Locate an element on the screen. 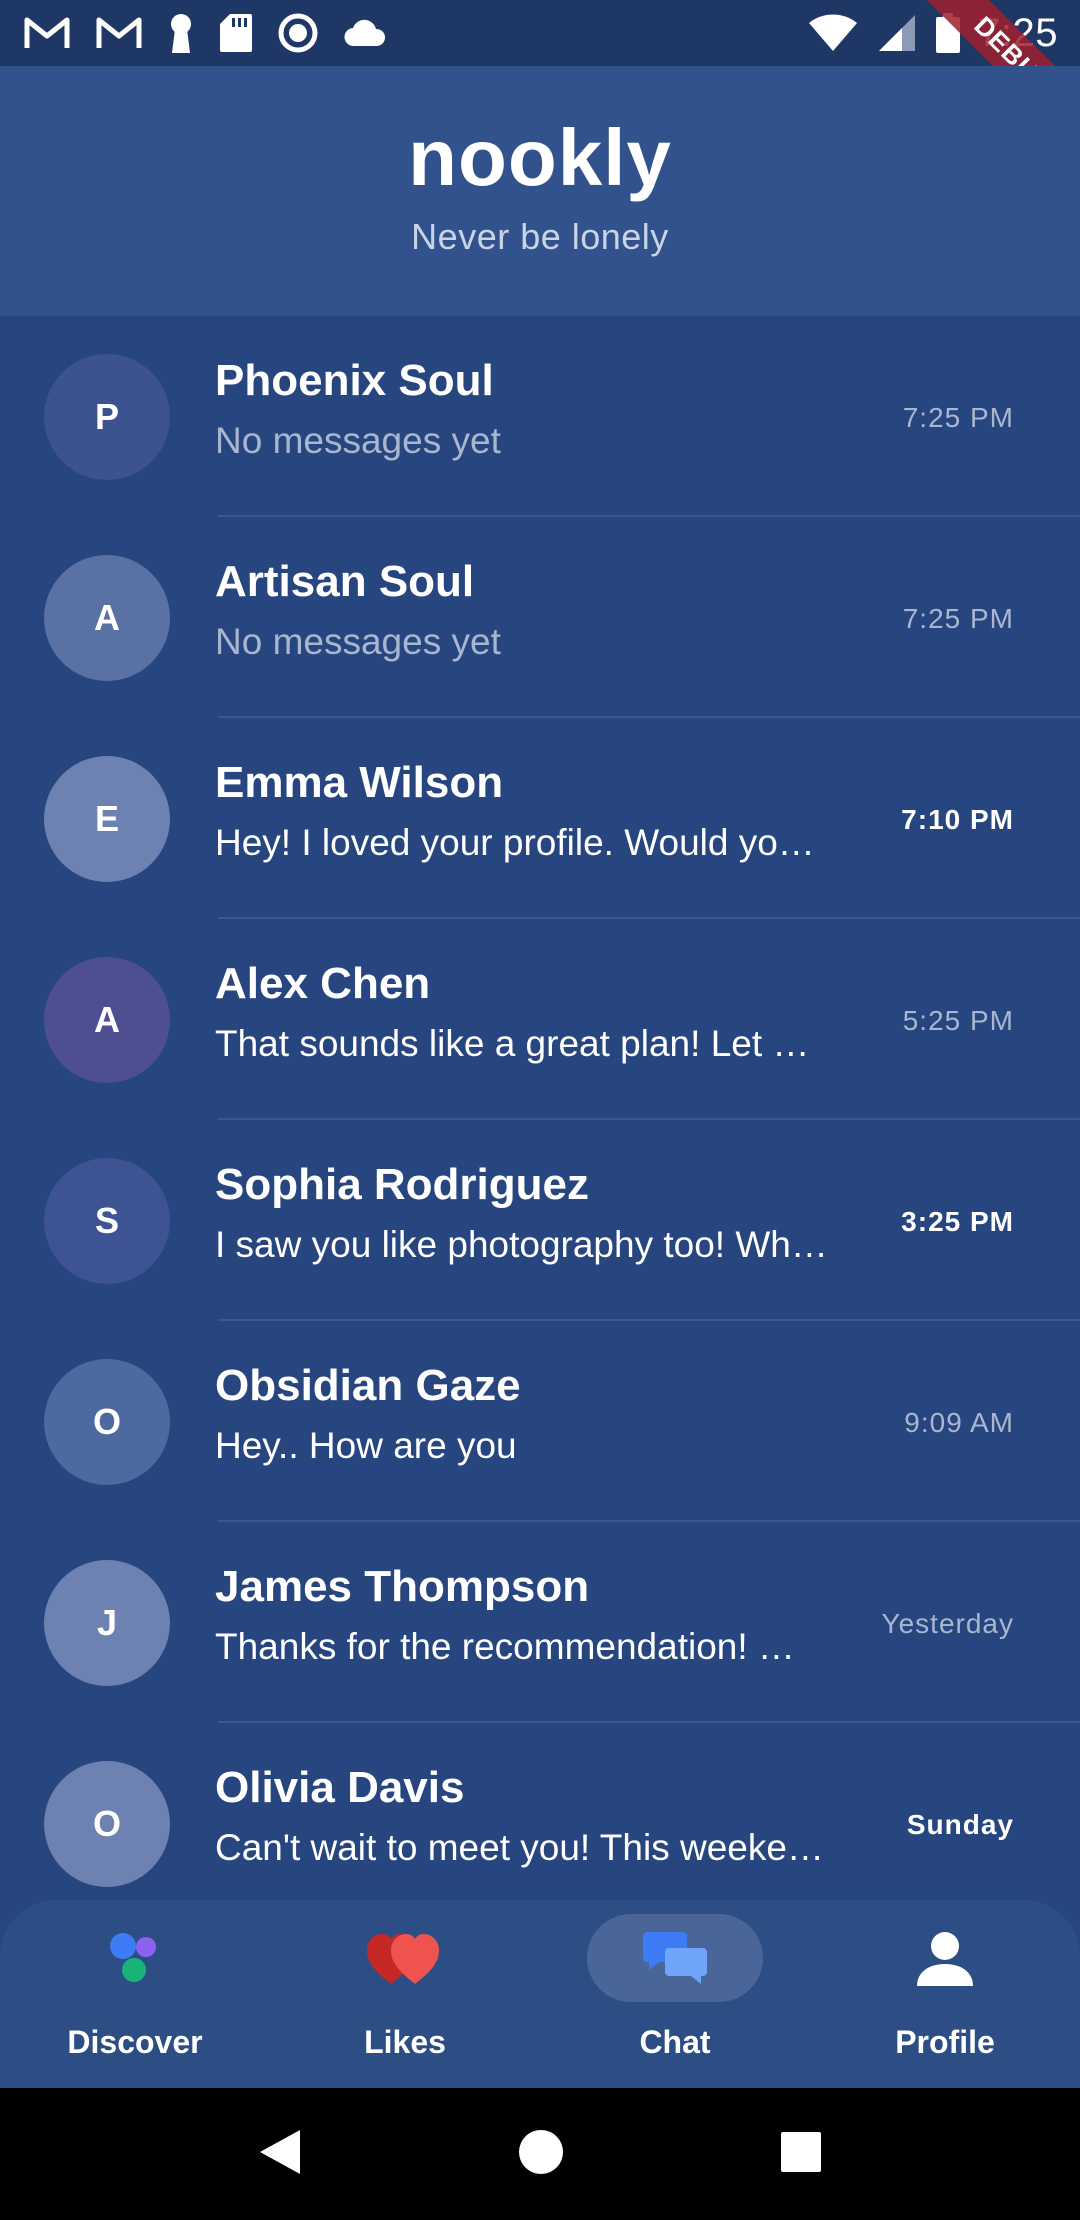 Image resolution: width=1080 pixels, height=2220 pixels. nav-item-likes: Likes is located at coordinates (405, 1994).